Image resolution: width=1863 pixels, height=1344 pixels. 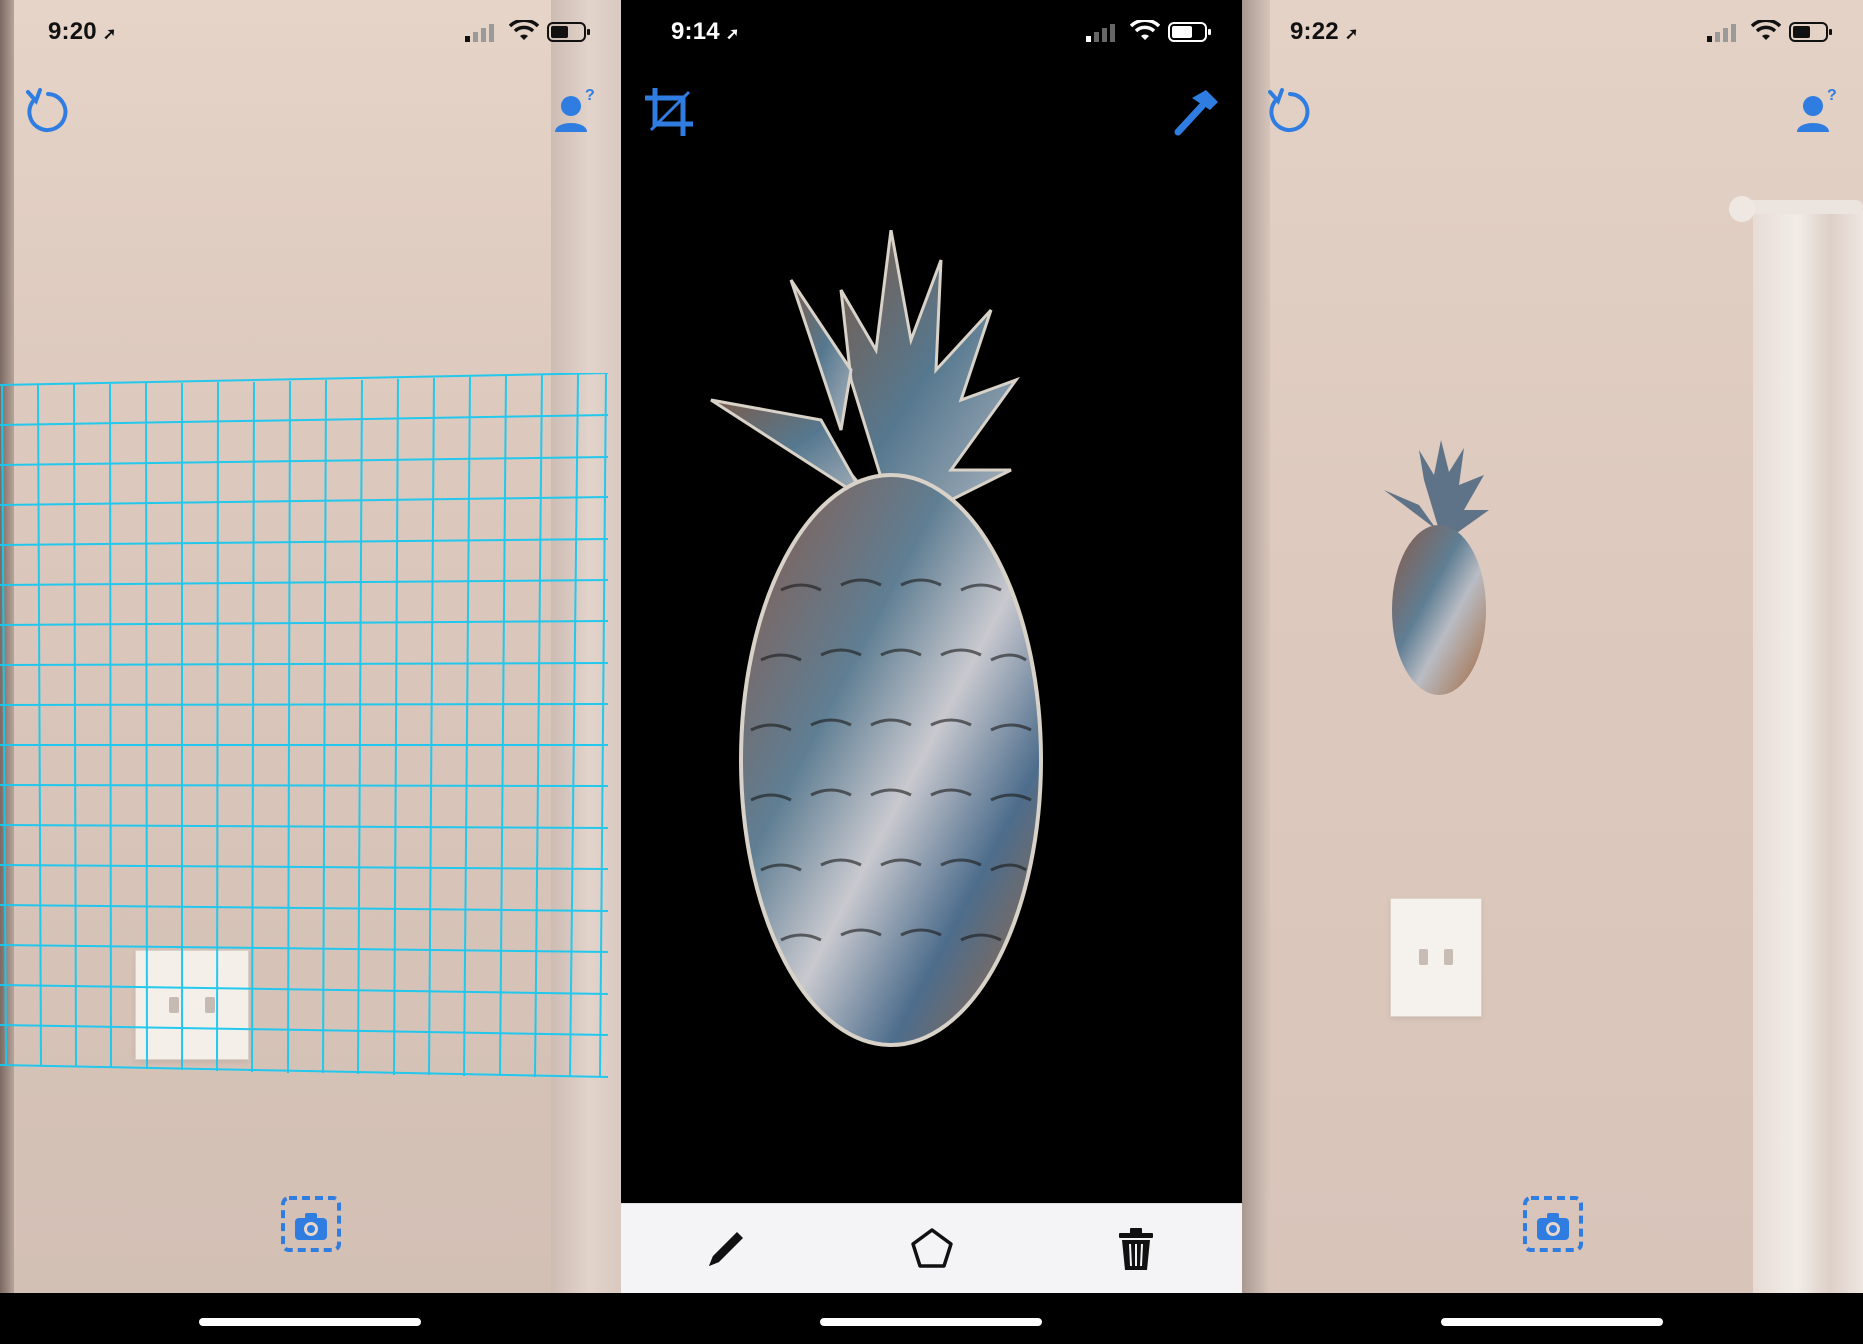 What do you see at coordinates (931, 35) in the screenshot?
I see `status-bar: 9:14 ➚` at bounding box center [931, 35].